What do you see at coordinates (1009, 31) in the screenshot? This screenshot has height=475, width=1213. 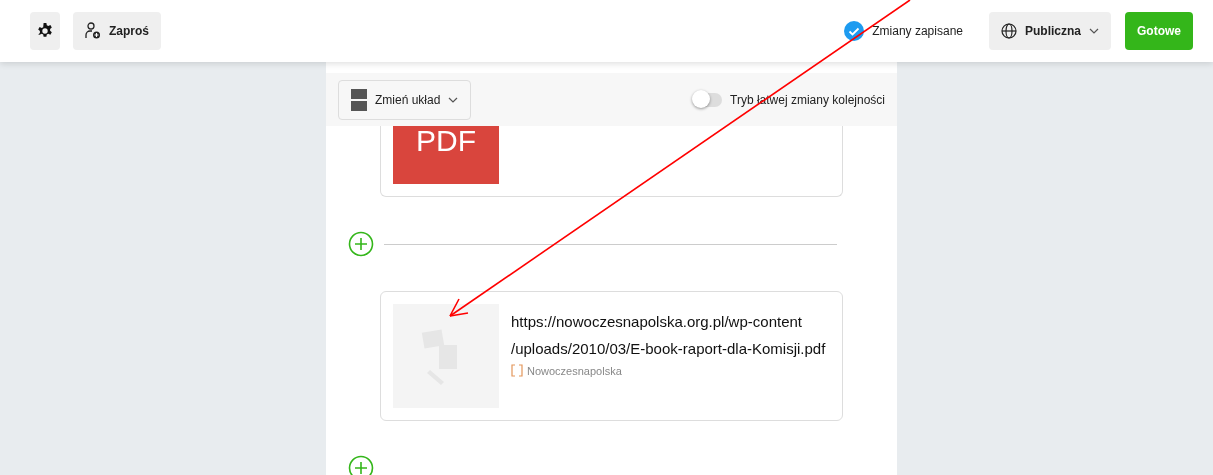 I see `globe-icon` at bounding box center [1009, 31].